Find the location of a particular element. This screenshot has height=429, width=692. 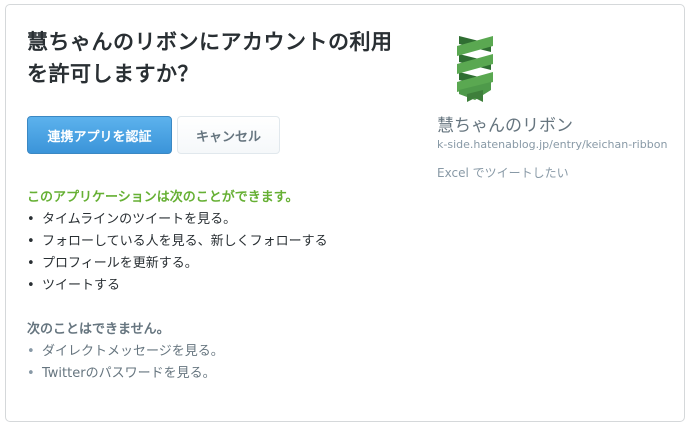

permission-item: • プロフィールを更新する。 is located at coordinates (177, 264).